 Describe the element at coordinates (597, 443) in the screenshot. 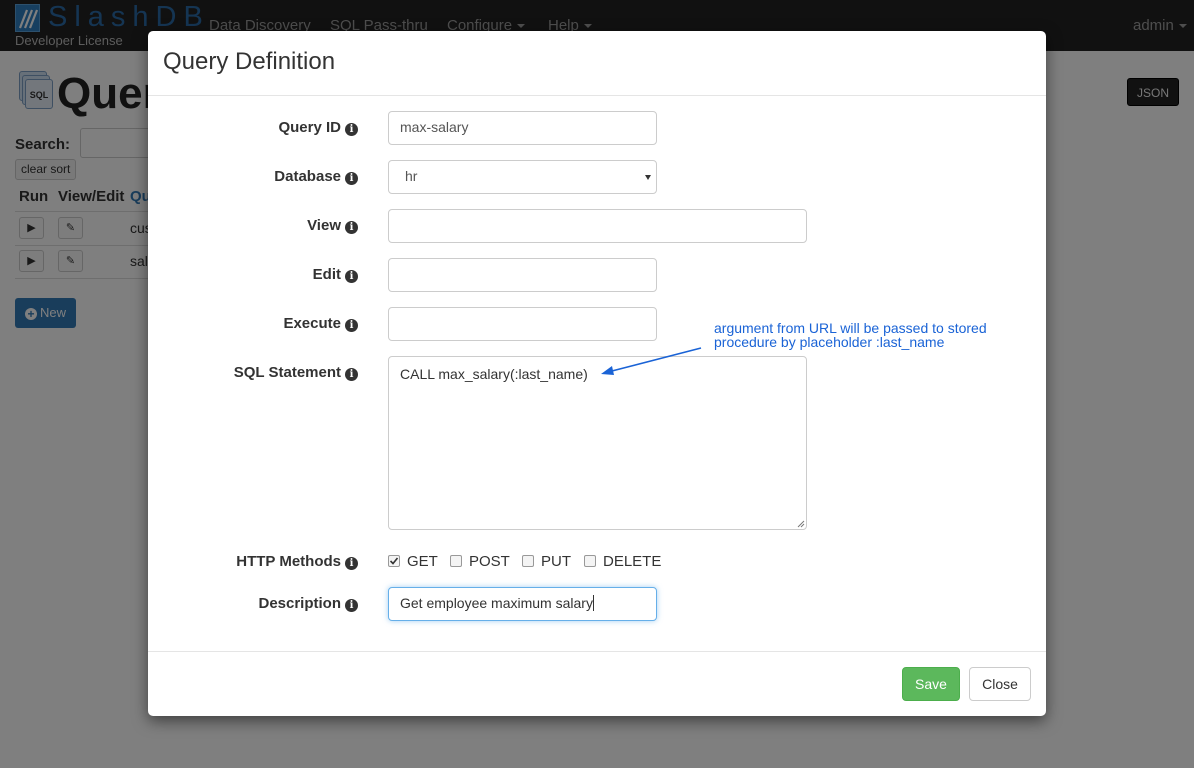

I see `sql-statement-textarea: CALL max_salary(:last_name)` at that location.